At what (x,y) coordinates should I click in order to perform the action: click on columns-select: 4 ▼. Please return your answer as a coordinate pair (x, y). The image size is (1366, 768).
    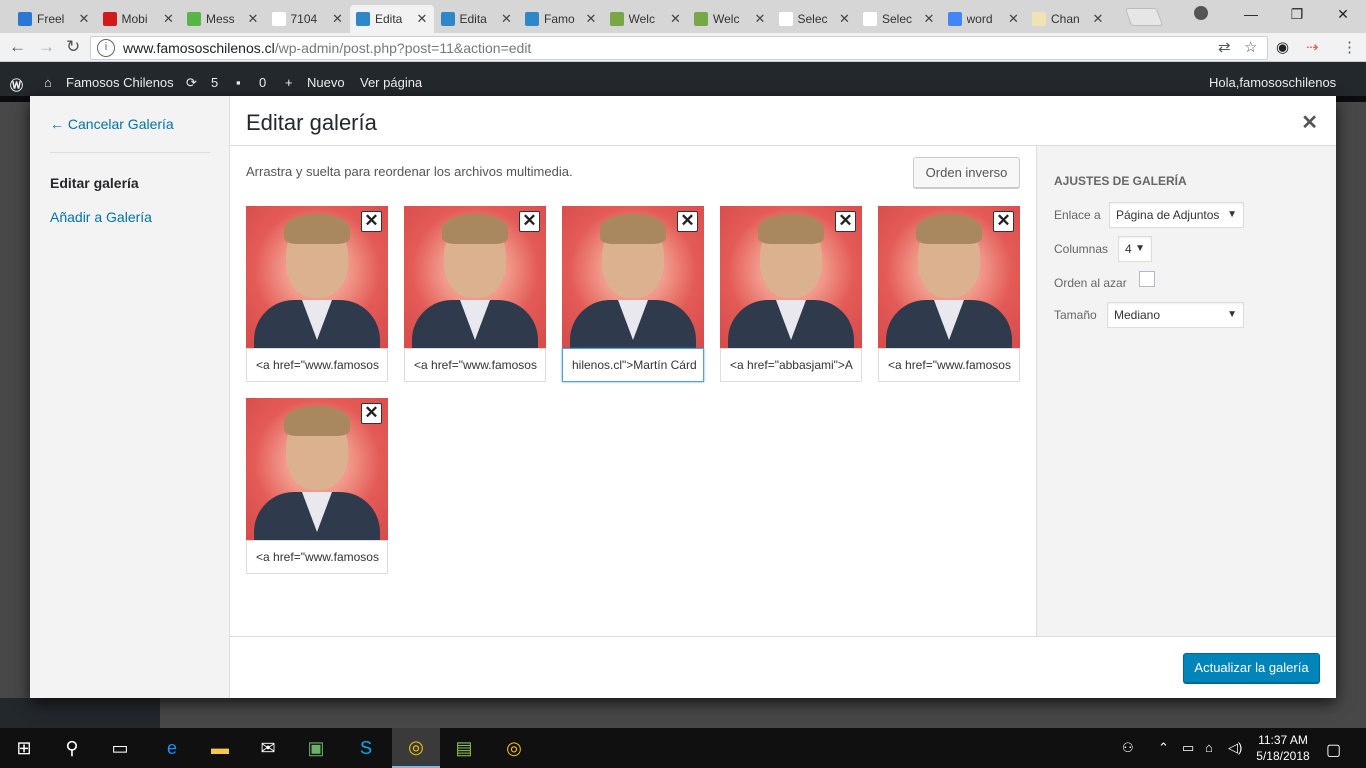
    Looking at the image, I should click on (1135, 249).